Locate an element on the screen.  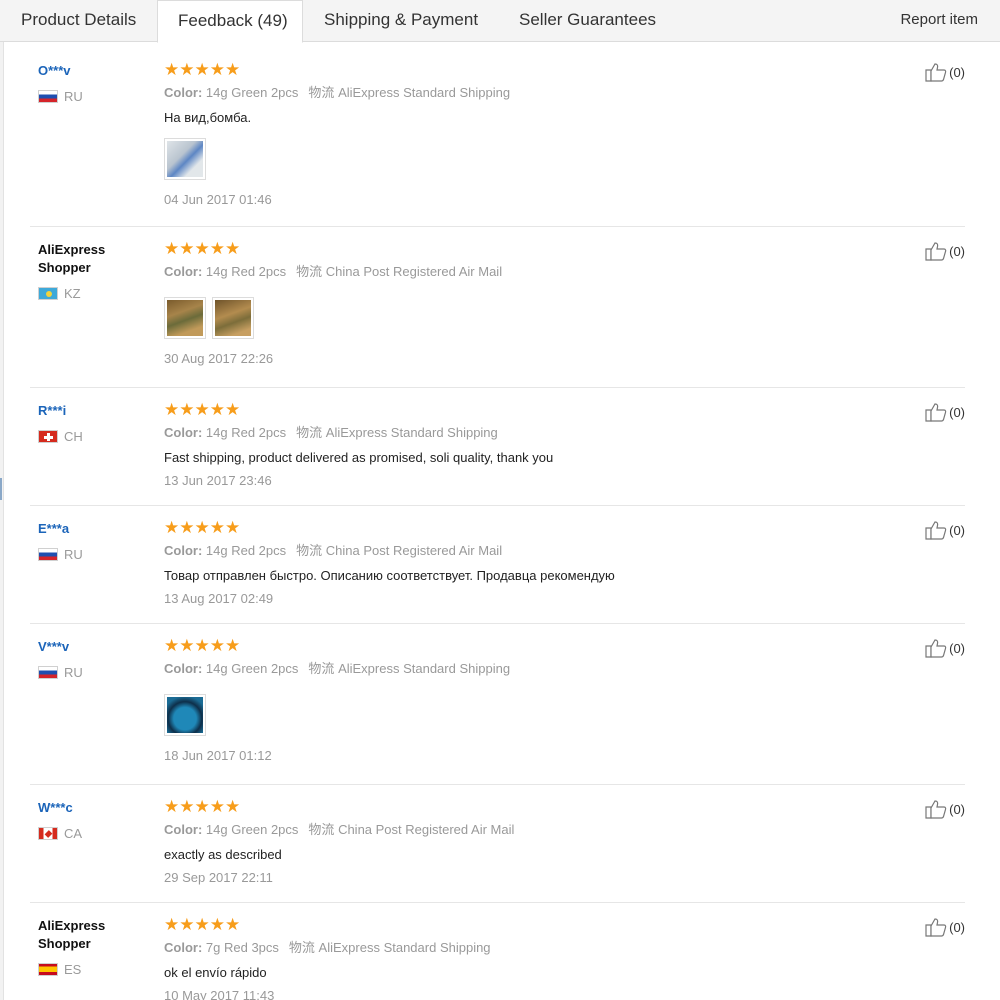
left-border is located at coordinates (2, 521).